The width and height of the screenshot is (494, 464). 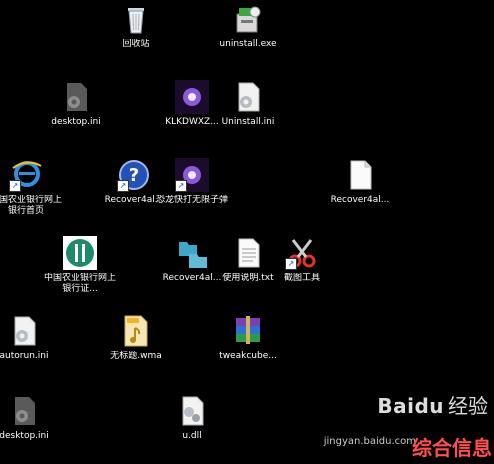 I want to click on baidu-watermark: Baidu 经验, so click(x=432, y=404).